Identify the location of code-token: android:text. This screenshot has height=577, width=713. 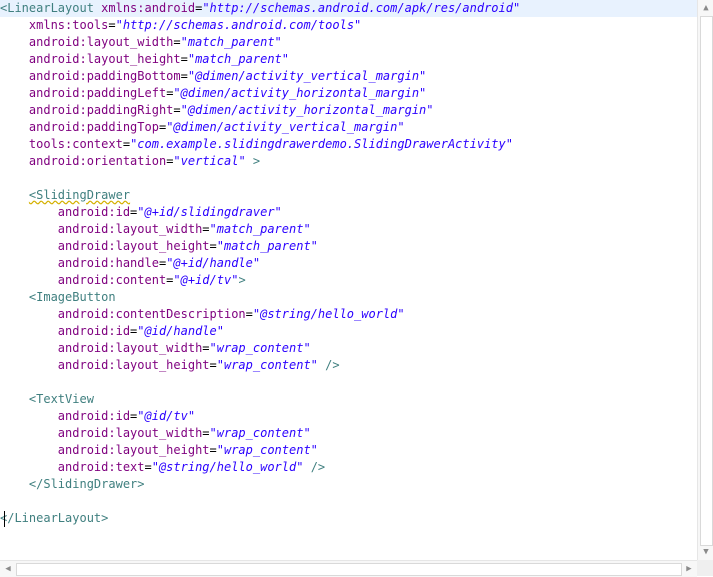
(101, 467).